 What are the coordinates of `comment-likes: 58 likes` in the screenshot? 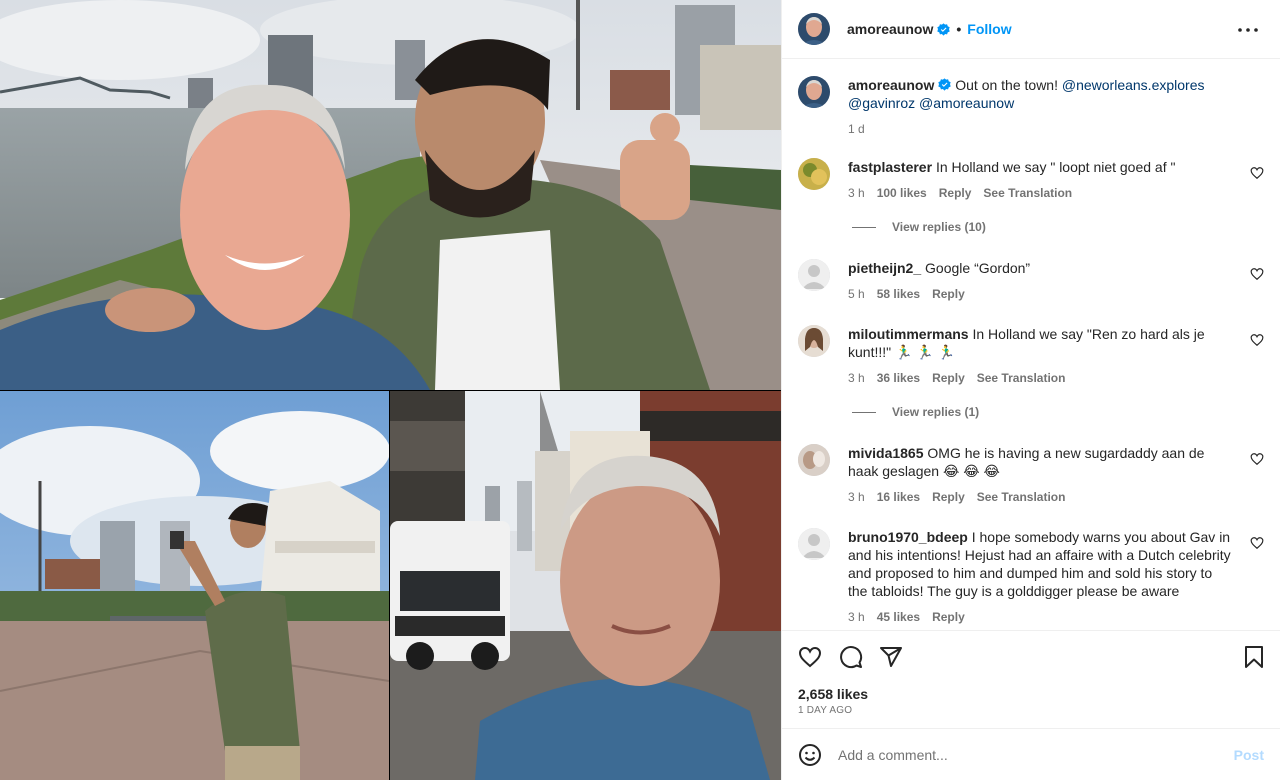 It's located at (898, 294).